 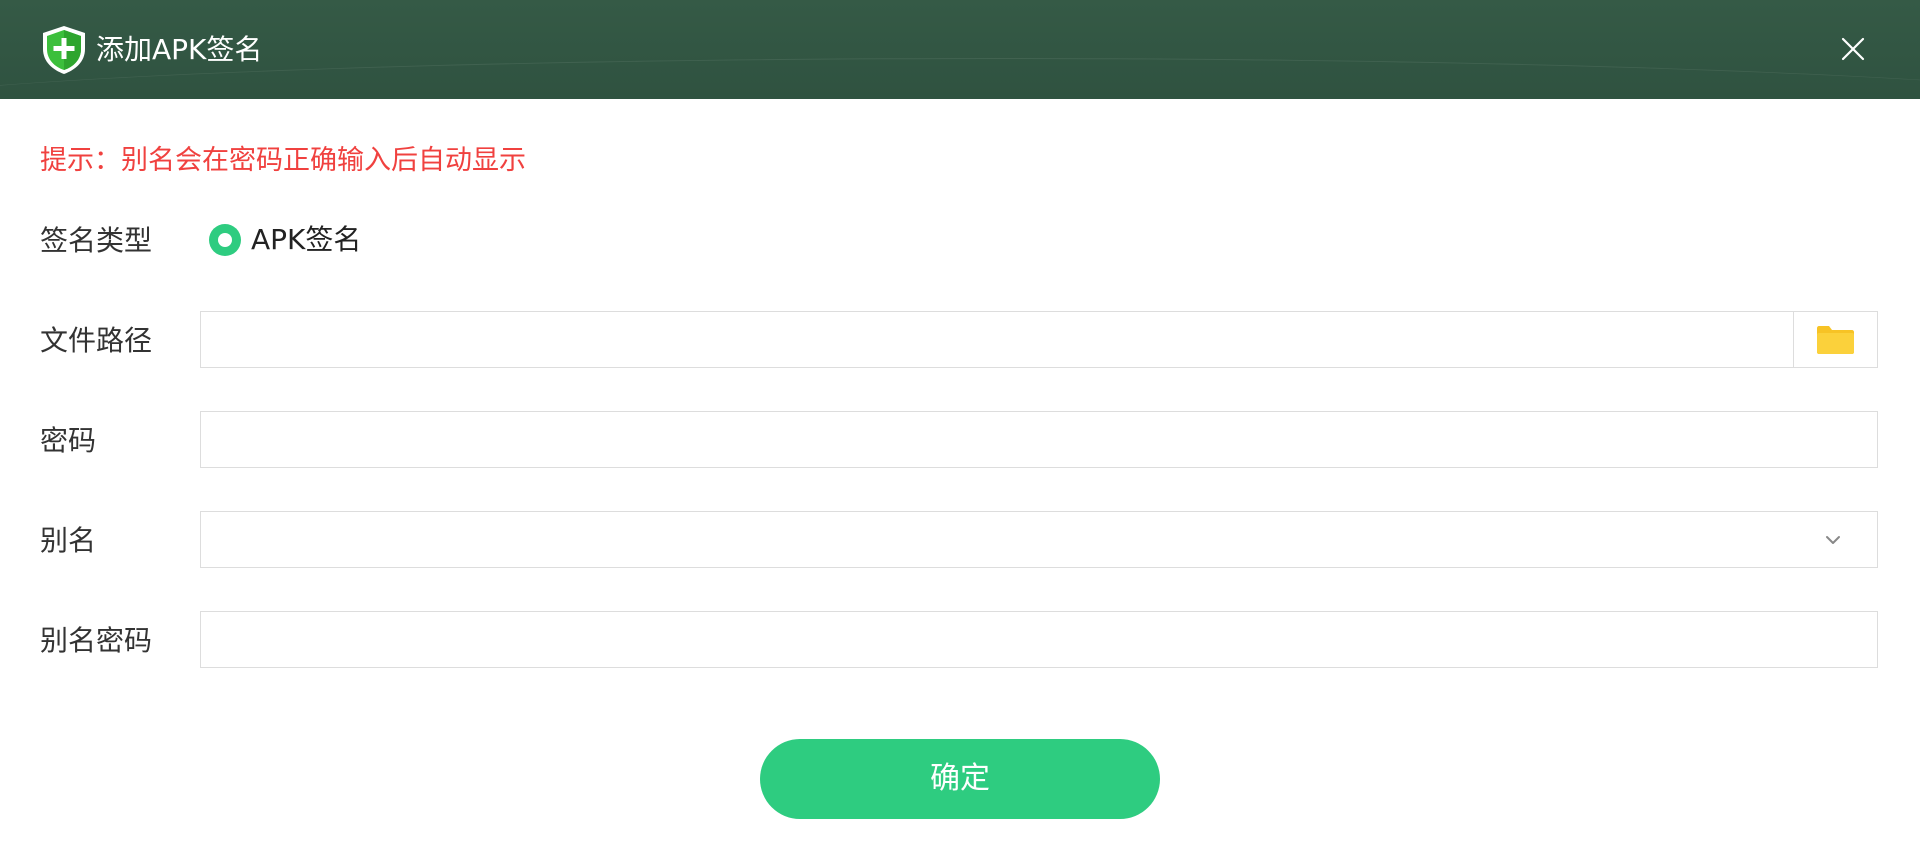 What do you see at coordinates (960, 49) in the screenshot?
I see `title-bar: 添加APK签名` at bounding box center [960, 49].